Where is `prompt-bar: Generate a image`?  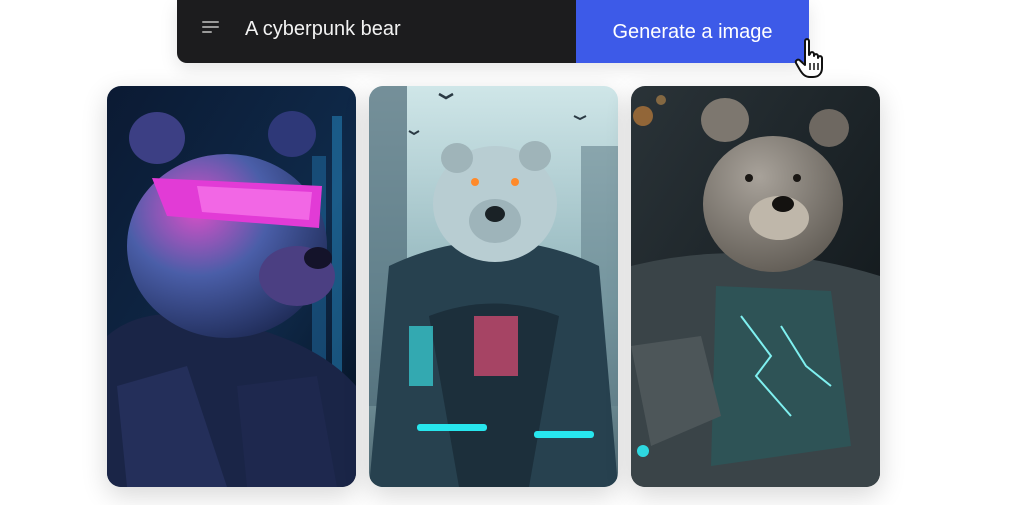 prompt-bar: Generate a image is located at coordinates (493, 31).